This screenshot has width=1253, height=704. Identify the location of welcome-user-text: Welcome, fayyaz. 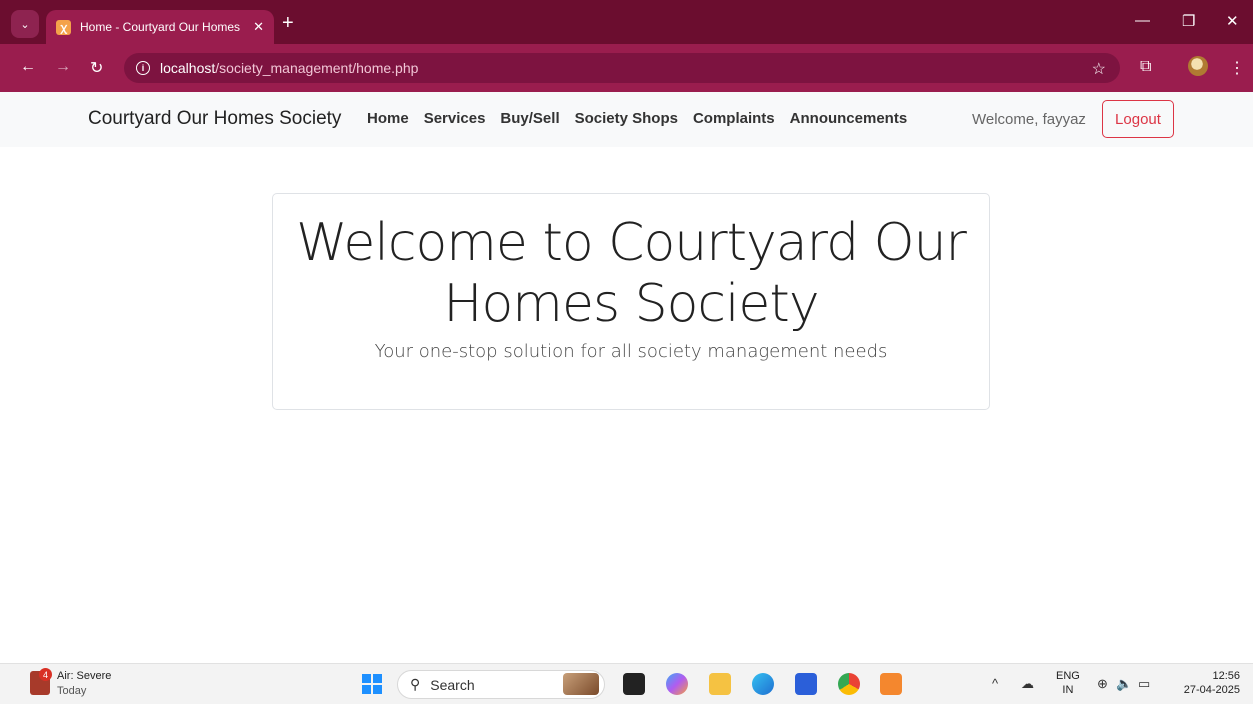
(1029, 119).